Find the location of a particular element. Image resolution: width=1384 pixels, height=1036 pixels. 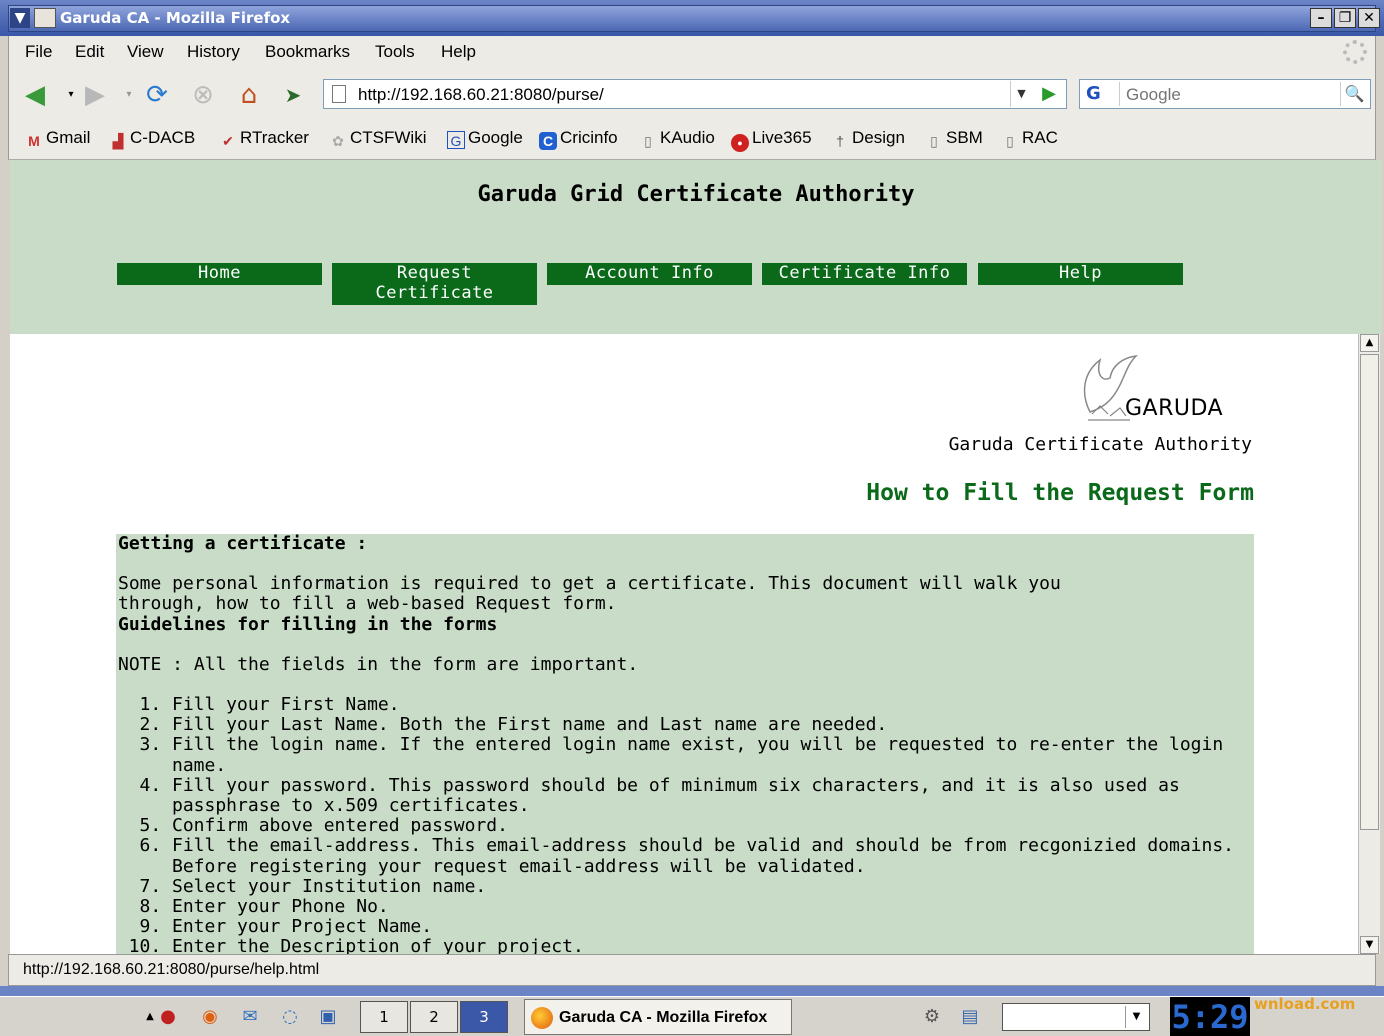

garuda-bird-icon: ➤ is located at coordinates (293, 95).